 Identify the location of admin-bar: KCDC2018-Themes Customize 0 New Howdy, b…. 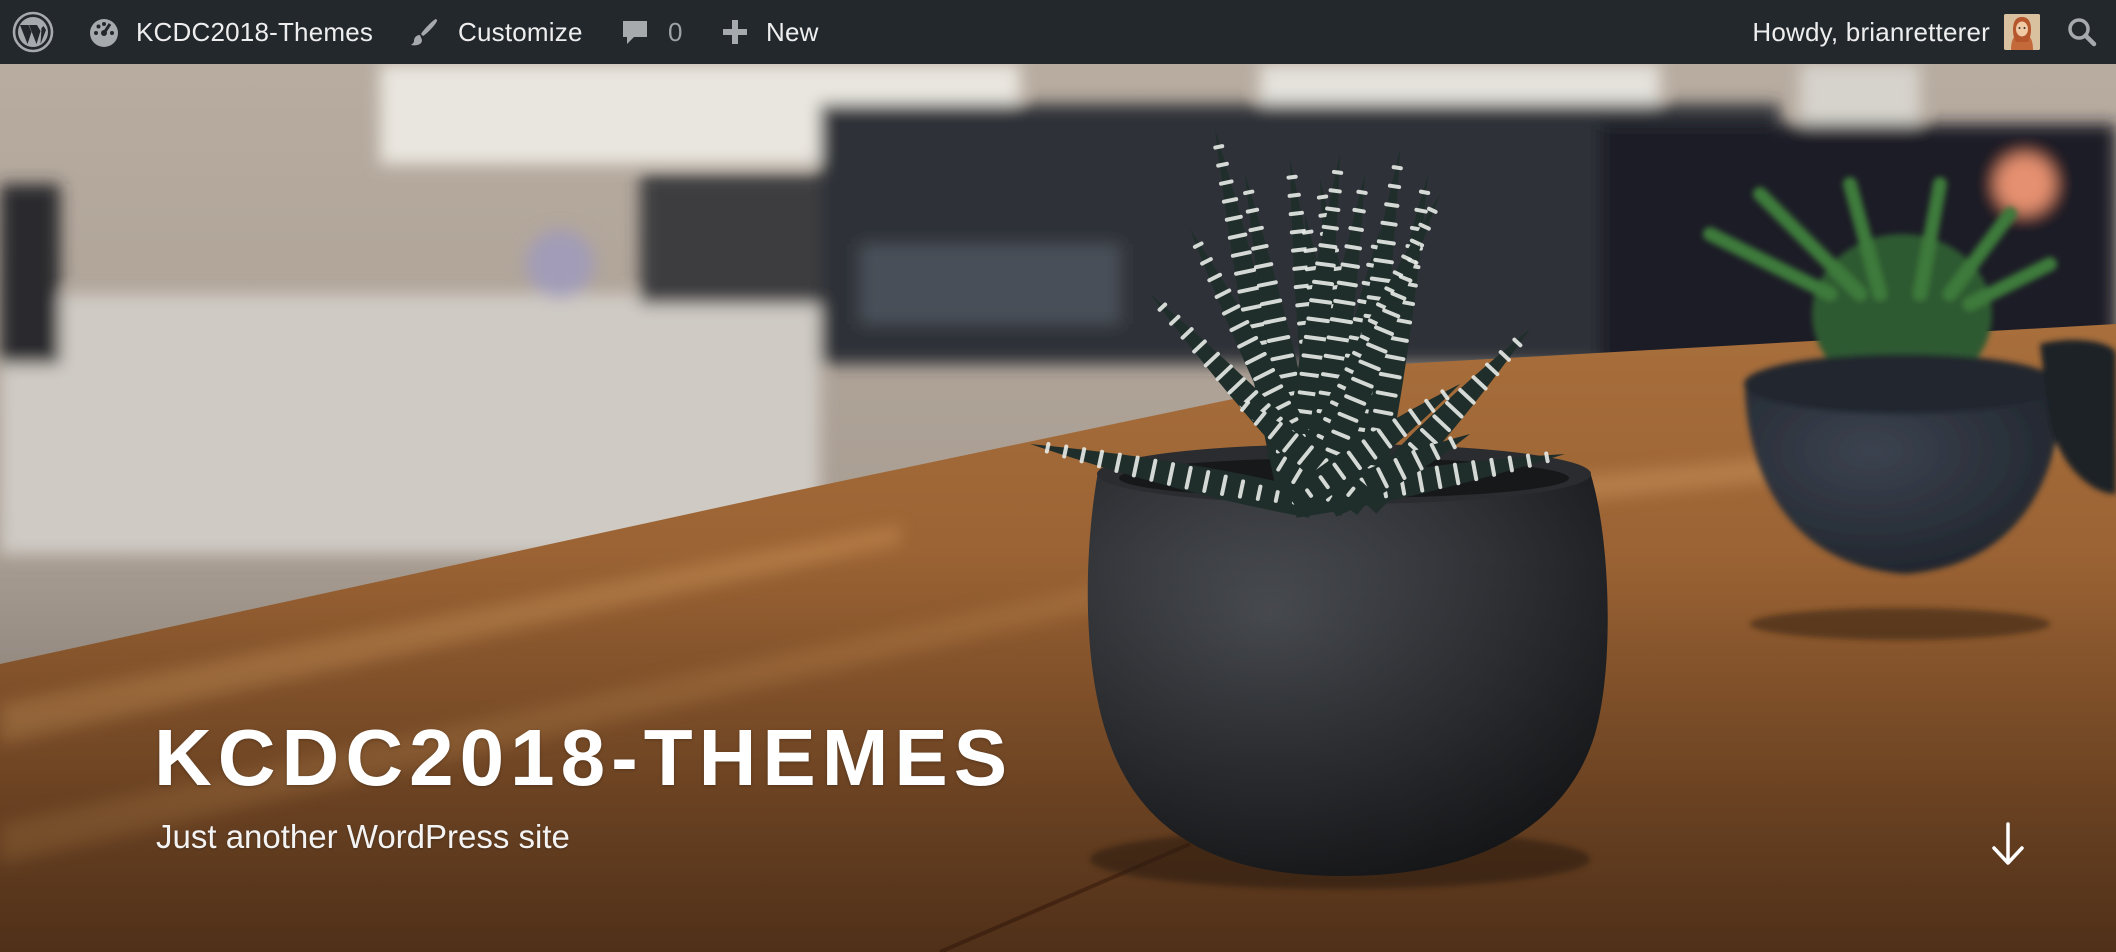
(1058, 32).